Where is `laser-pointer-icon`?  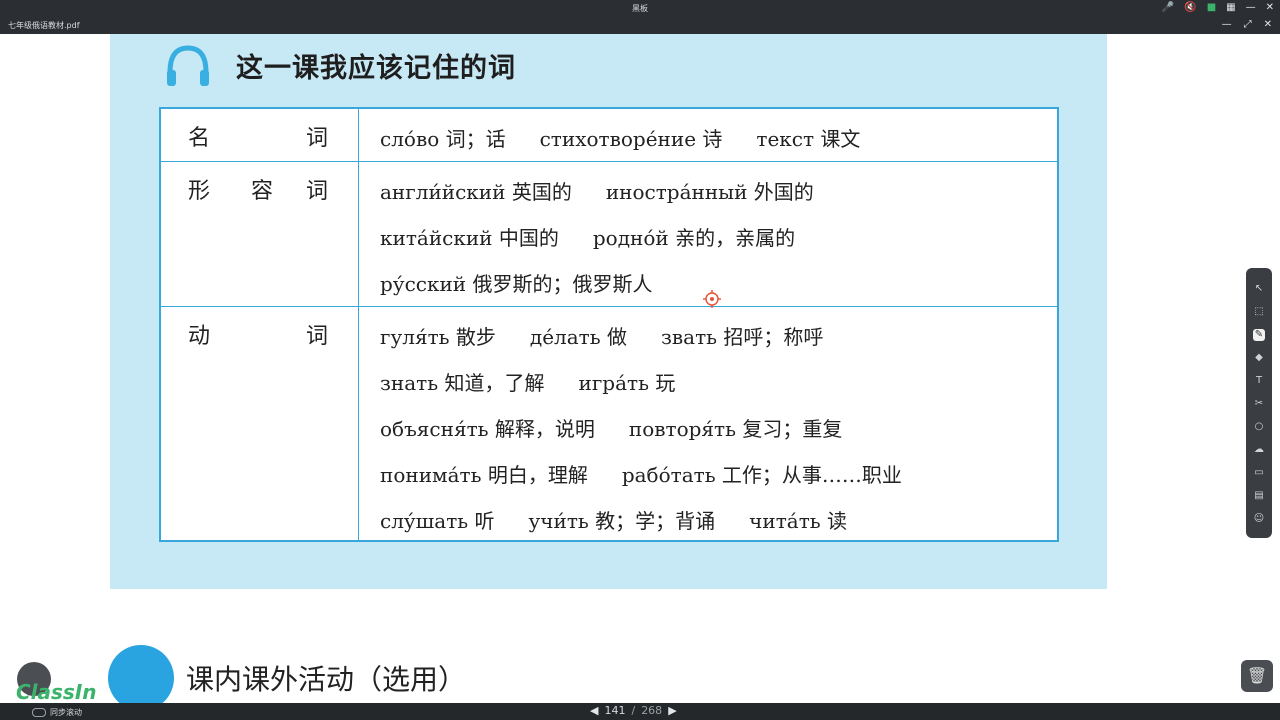 laser-pointer-icon is located at coordinates (712, 299).